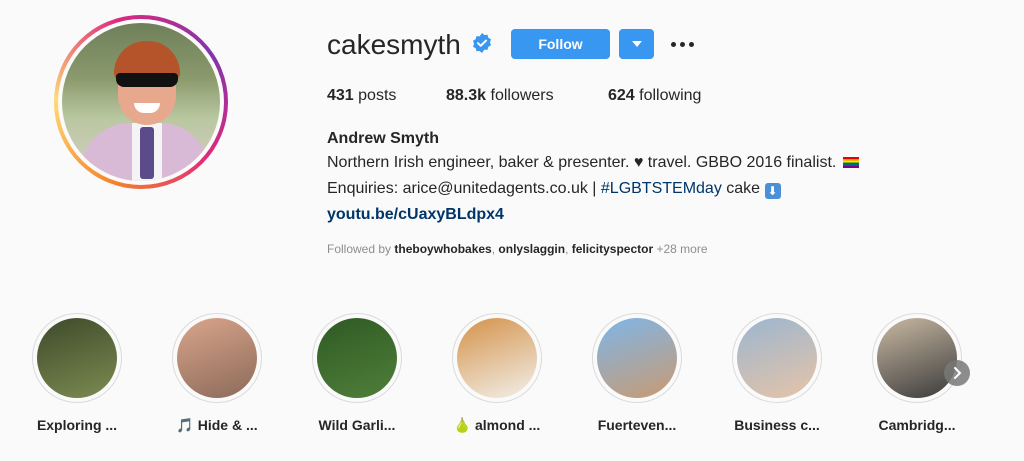 The width and height of the screenshot is (1024, 461). I want to click on black-heart-icon: ♥, so click(638, 162).